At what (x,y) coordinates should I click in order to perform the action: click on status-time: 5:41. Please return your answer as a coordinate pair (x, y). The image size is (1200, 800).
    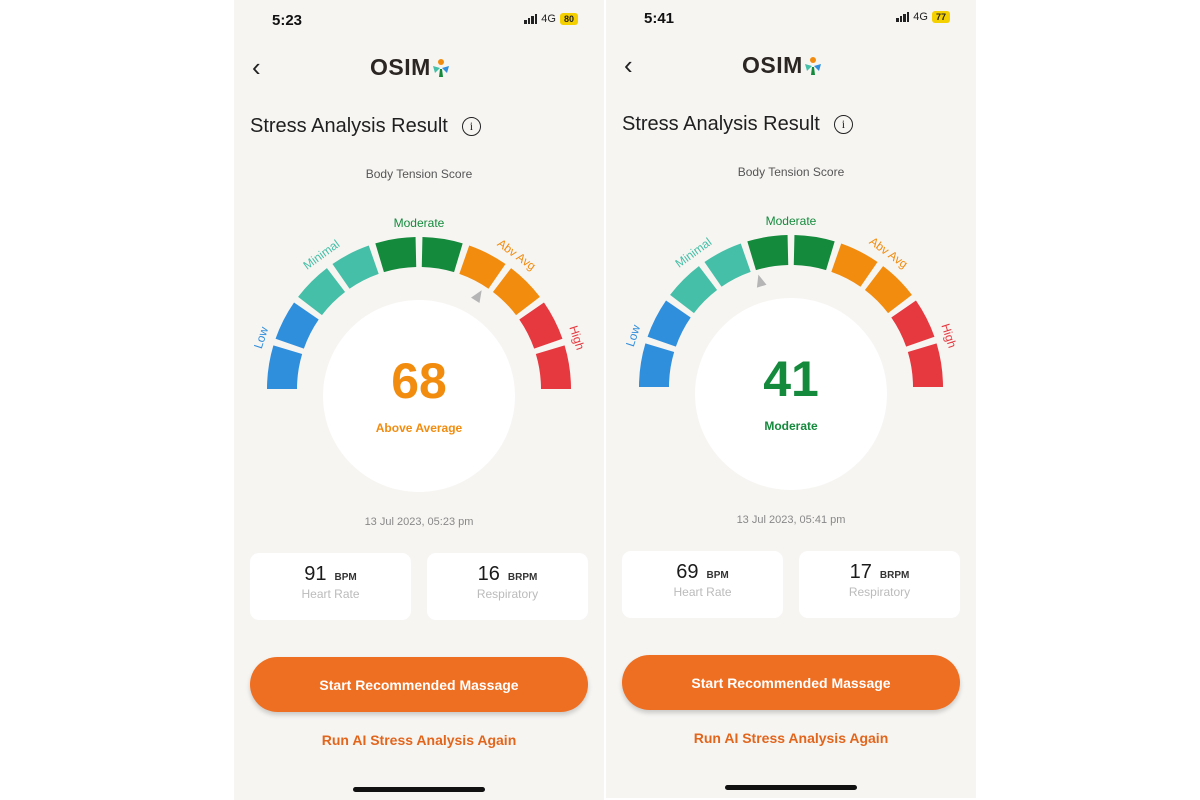
    Looking at the image, I should click on (659, 18).